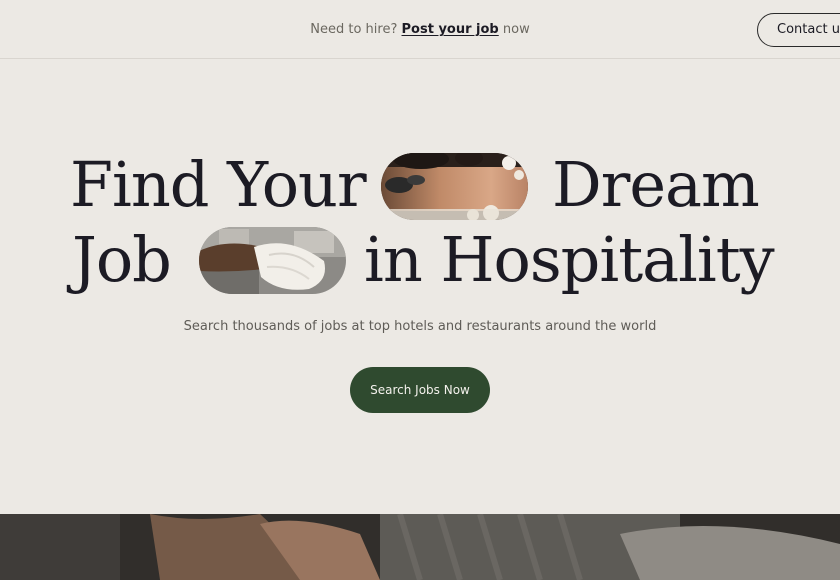 Image resolution: width=840 pixels, height=580 pixels. Describe the element at coordinates (450, 29) in the screenshot. I see `post-your-job-link: Post your job` at that location.